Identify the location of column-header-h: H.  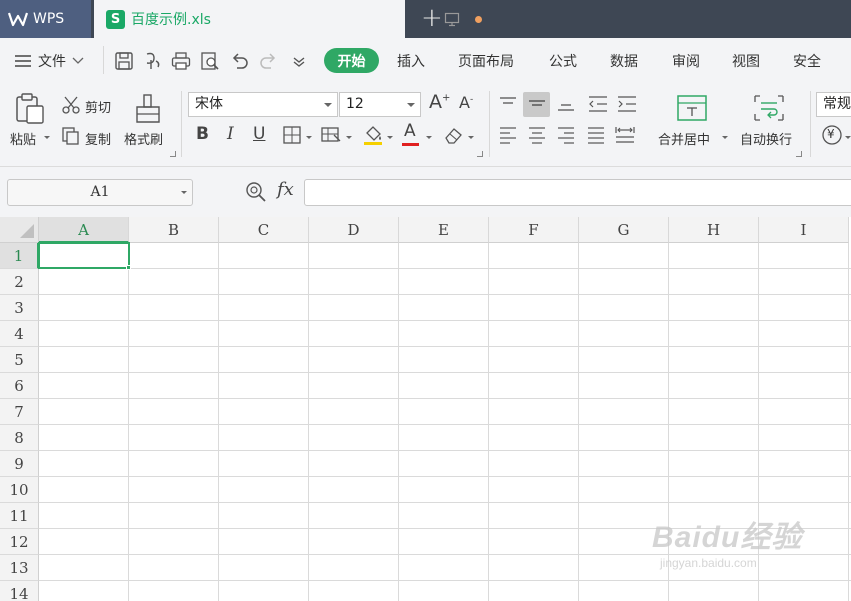
(714, 230).